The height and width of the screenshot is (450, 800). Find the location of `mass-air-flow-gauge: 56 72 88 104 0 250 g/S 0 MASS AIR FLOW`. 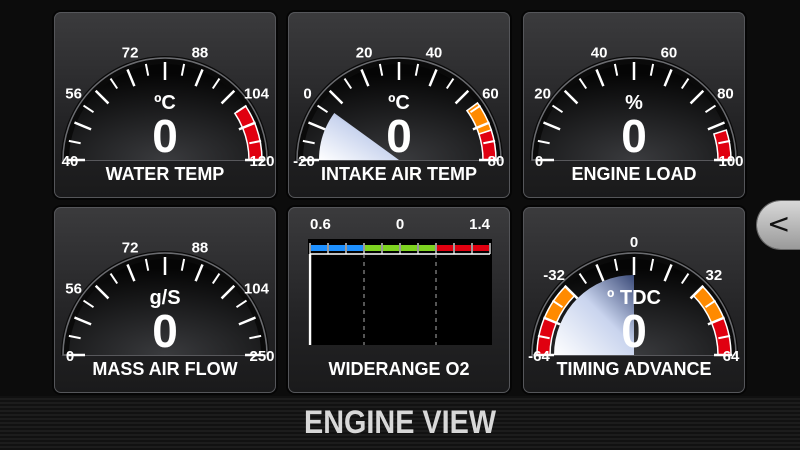

mass-air-flow-gauge: 56 72 88 104 0 250 g/S 0 MASS AIR FLOW is located at coordinates (165, 300).